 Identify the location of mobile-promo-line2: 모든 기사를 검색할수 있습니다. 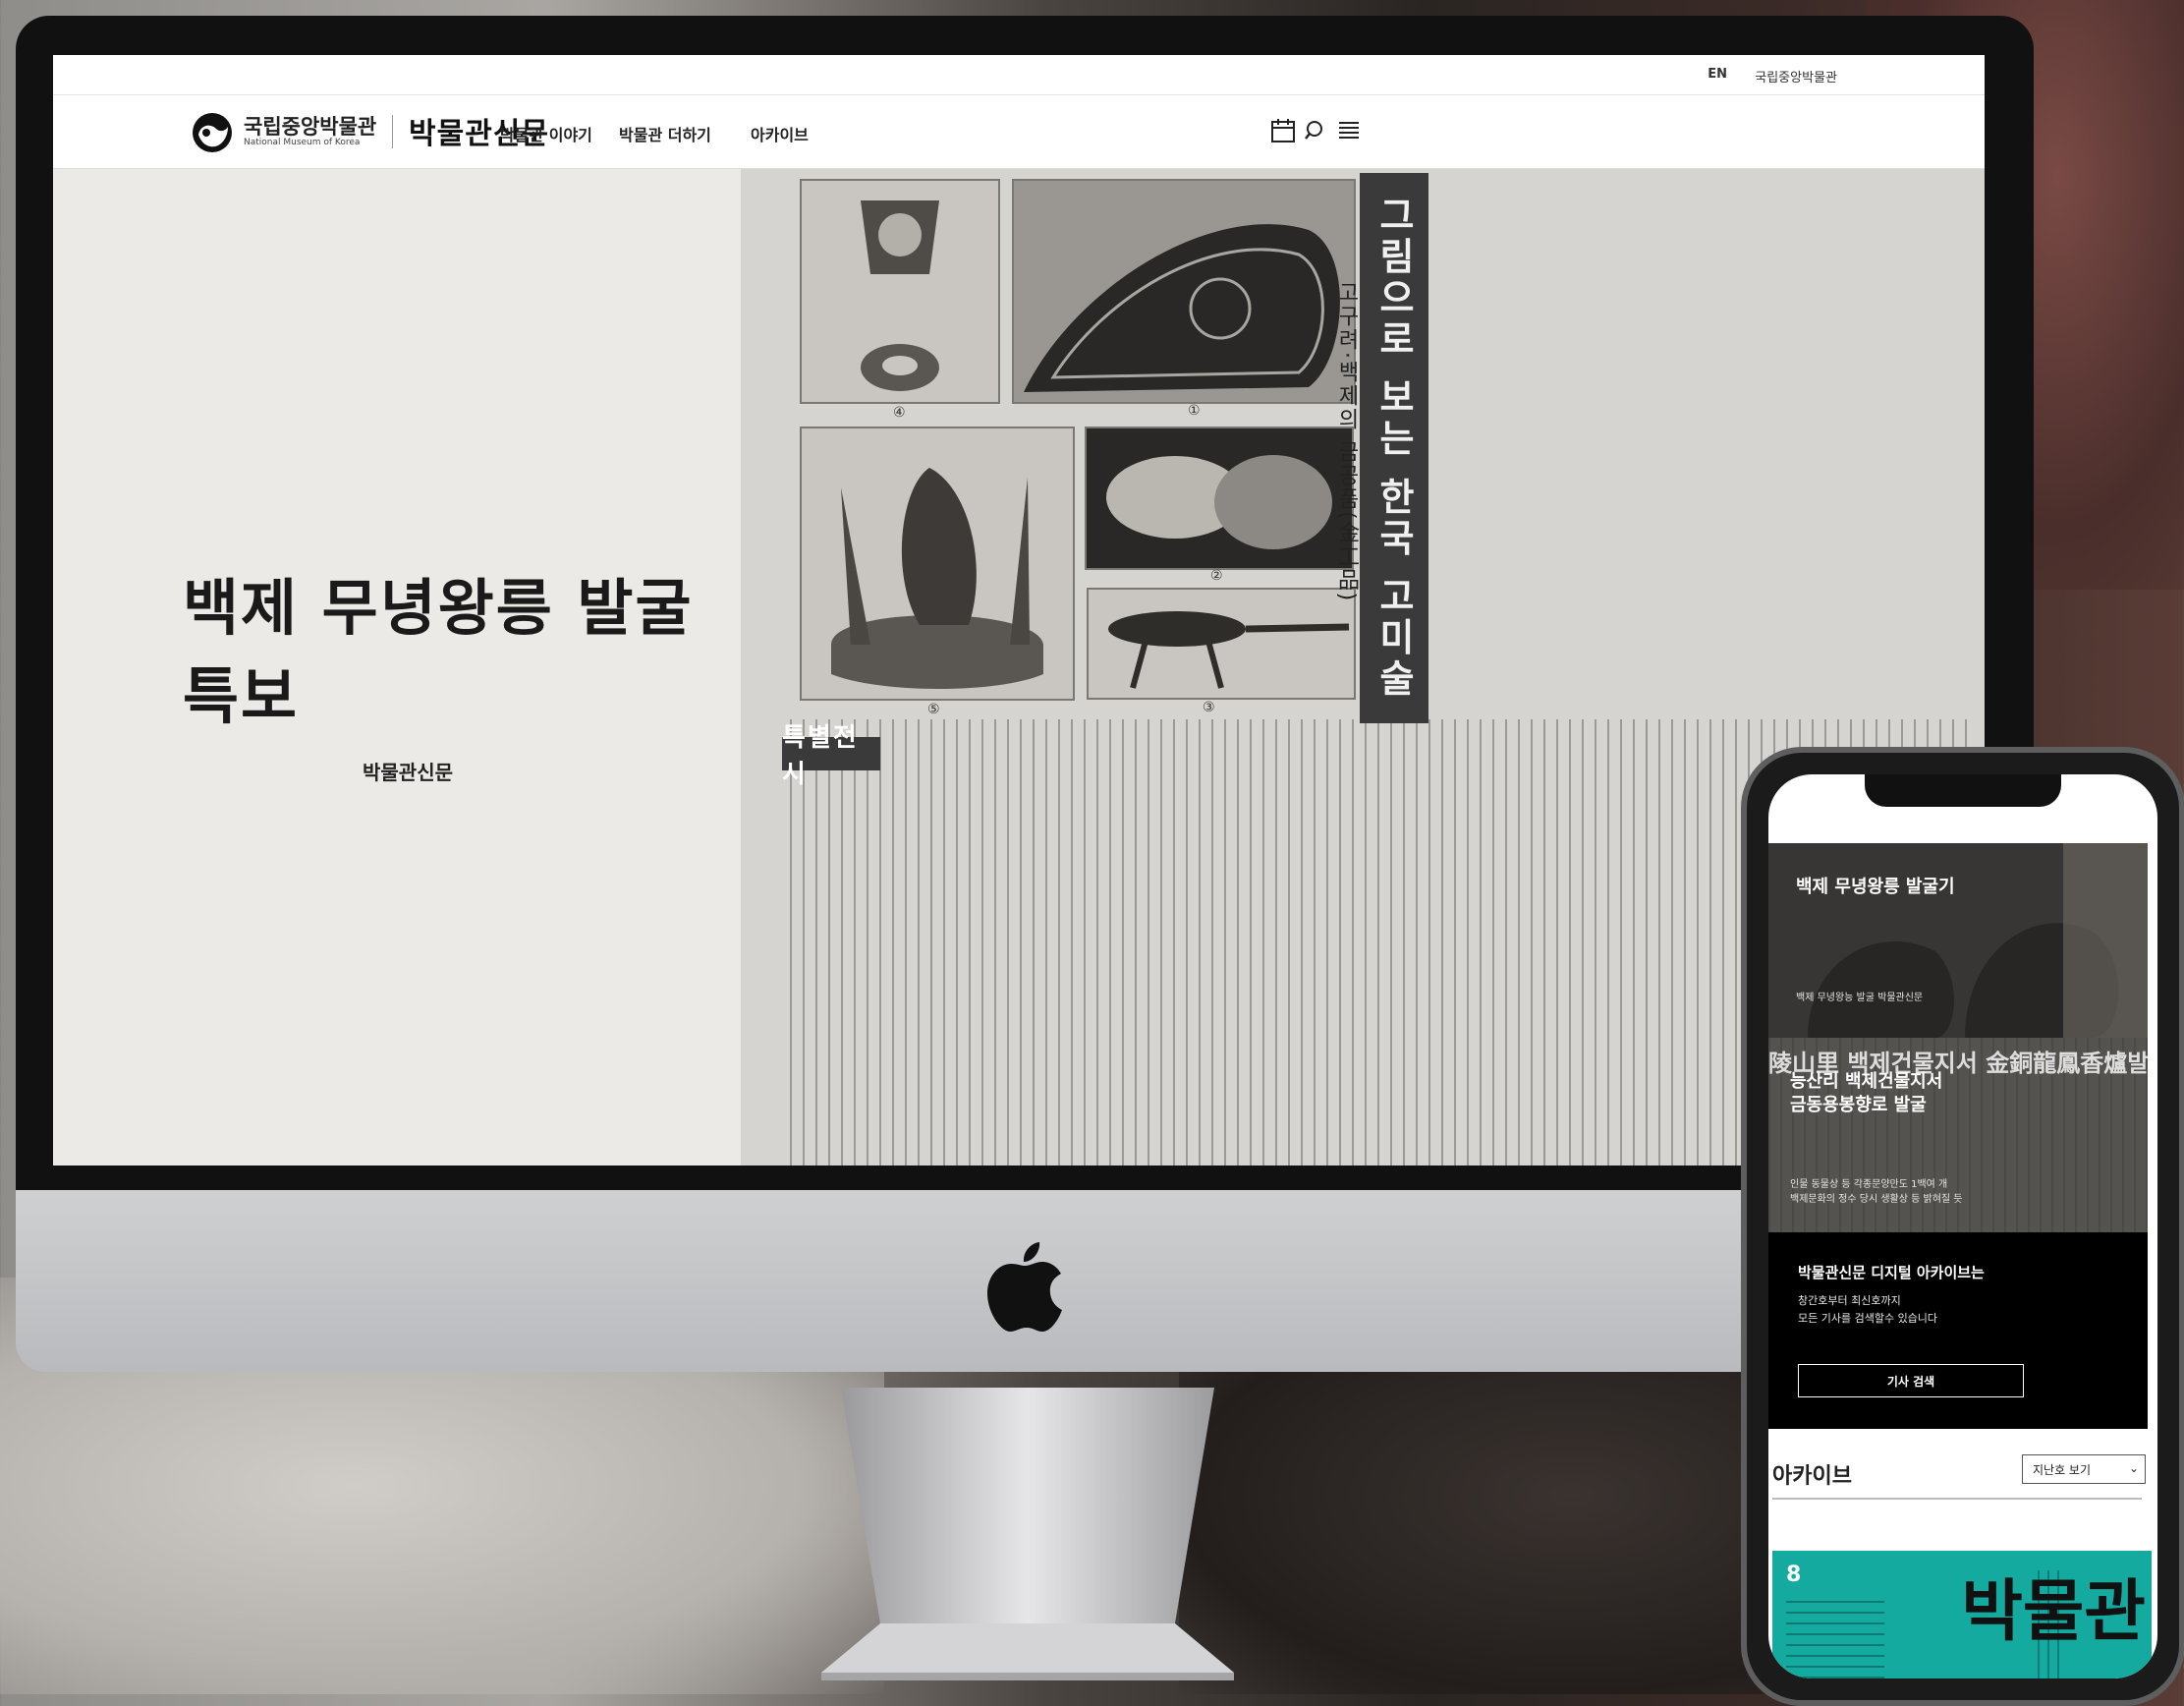
(1868, 1319).